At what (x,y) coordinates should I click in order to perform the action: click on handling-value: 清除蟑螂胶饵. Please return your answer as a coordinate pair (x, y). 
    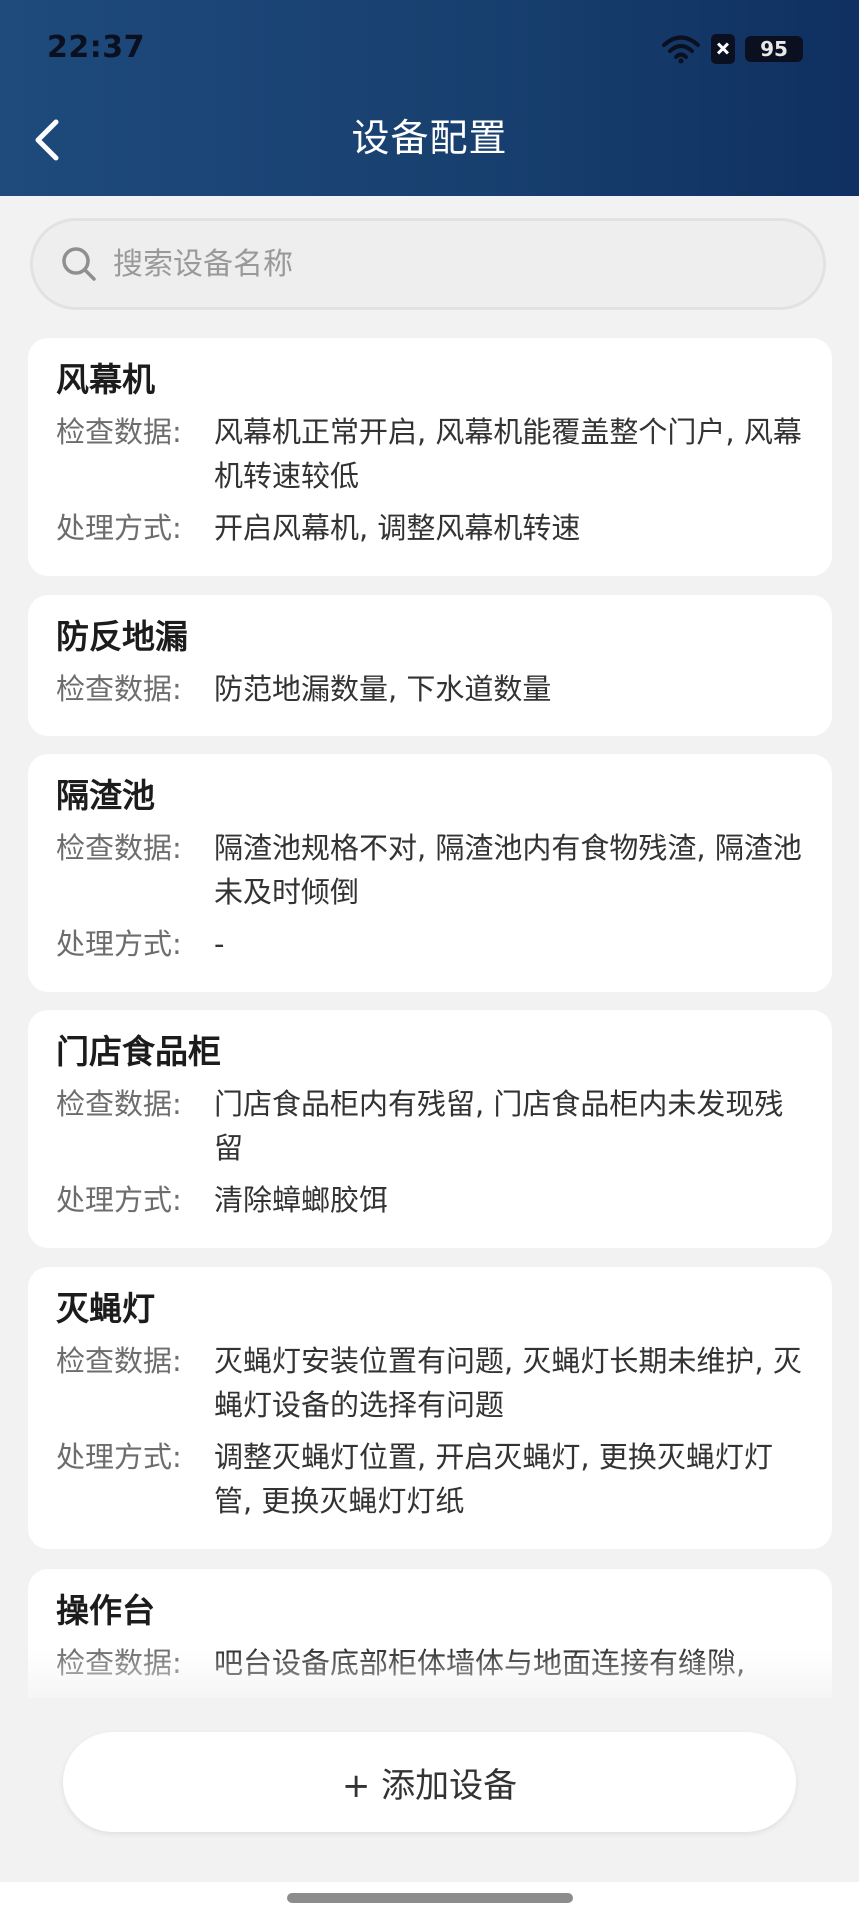
    Looking at the image, I should click on (301, 1200).